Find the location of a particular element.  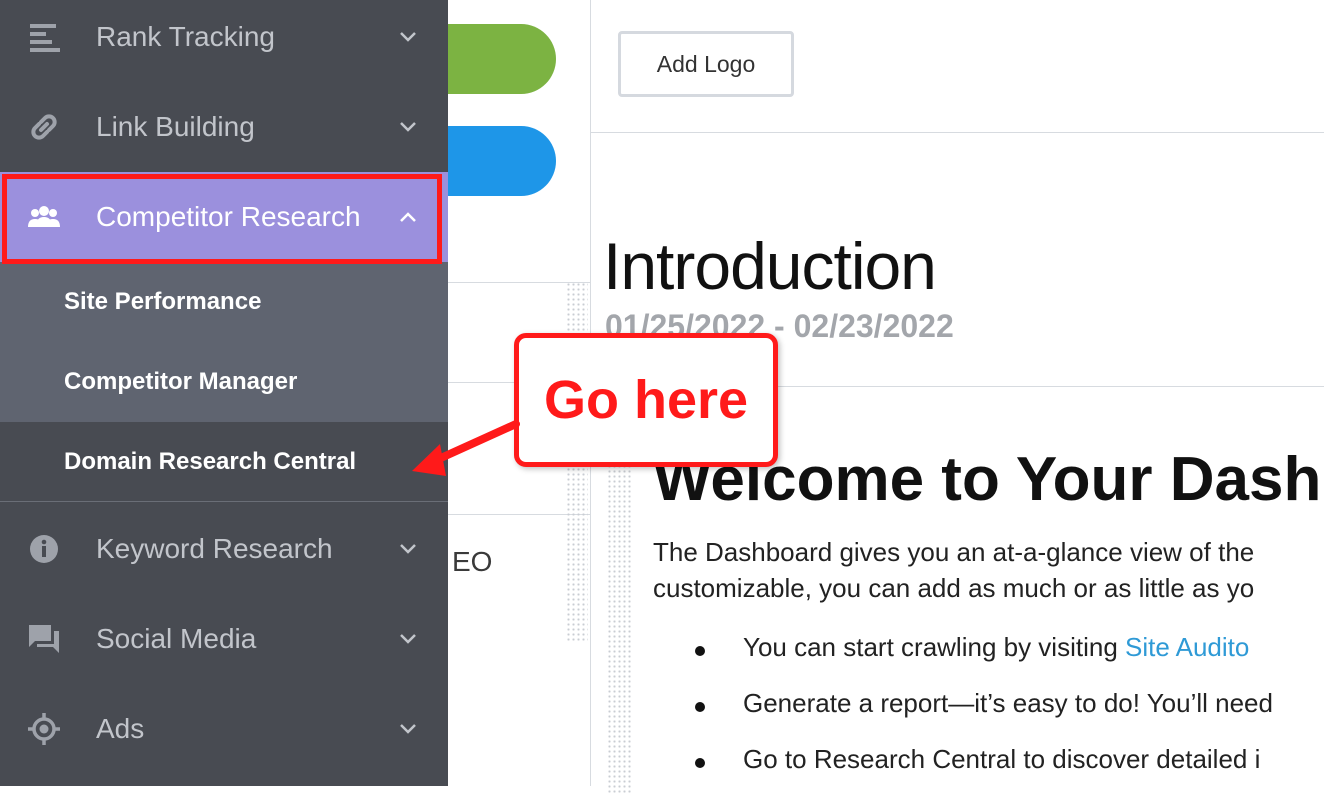

bar-list-icon is located at coordinates (44, 37).